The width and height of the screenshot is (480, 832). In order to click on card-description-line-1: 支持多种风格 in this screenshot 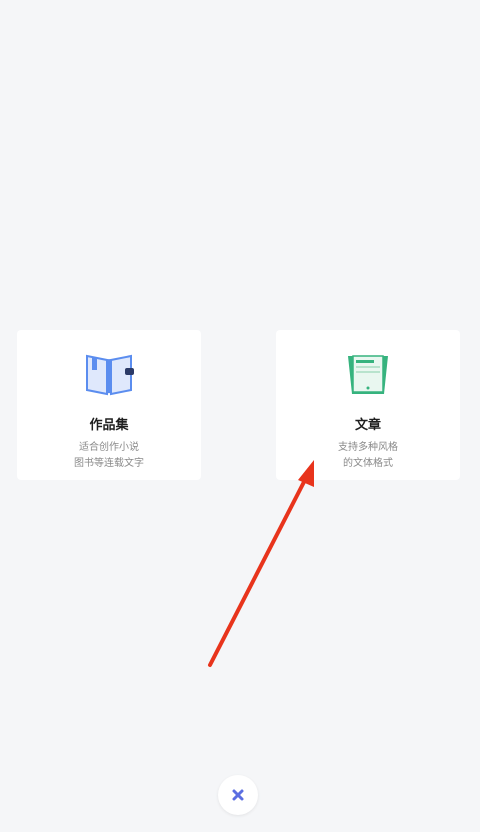, I will do `click(368, 447)`.